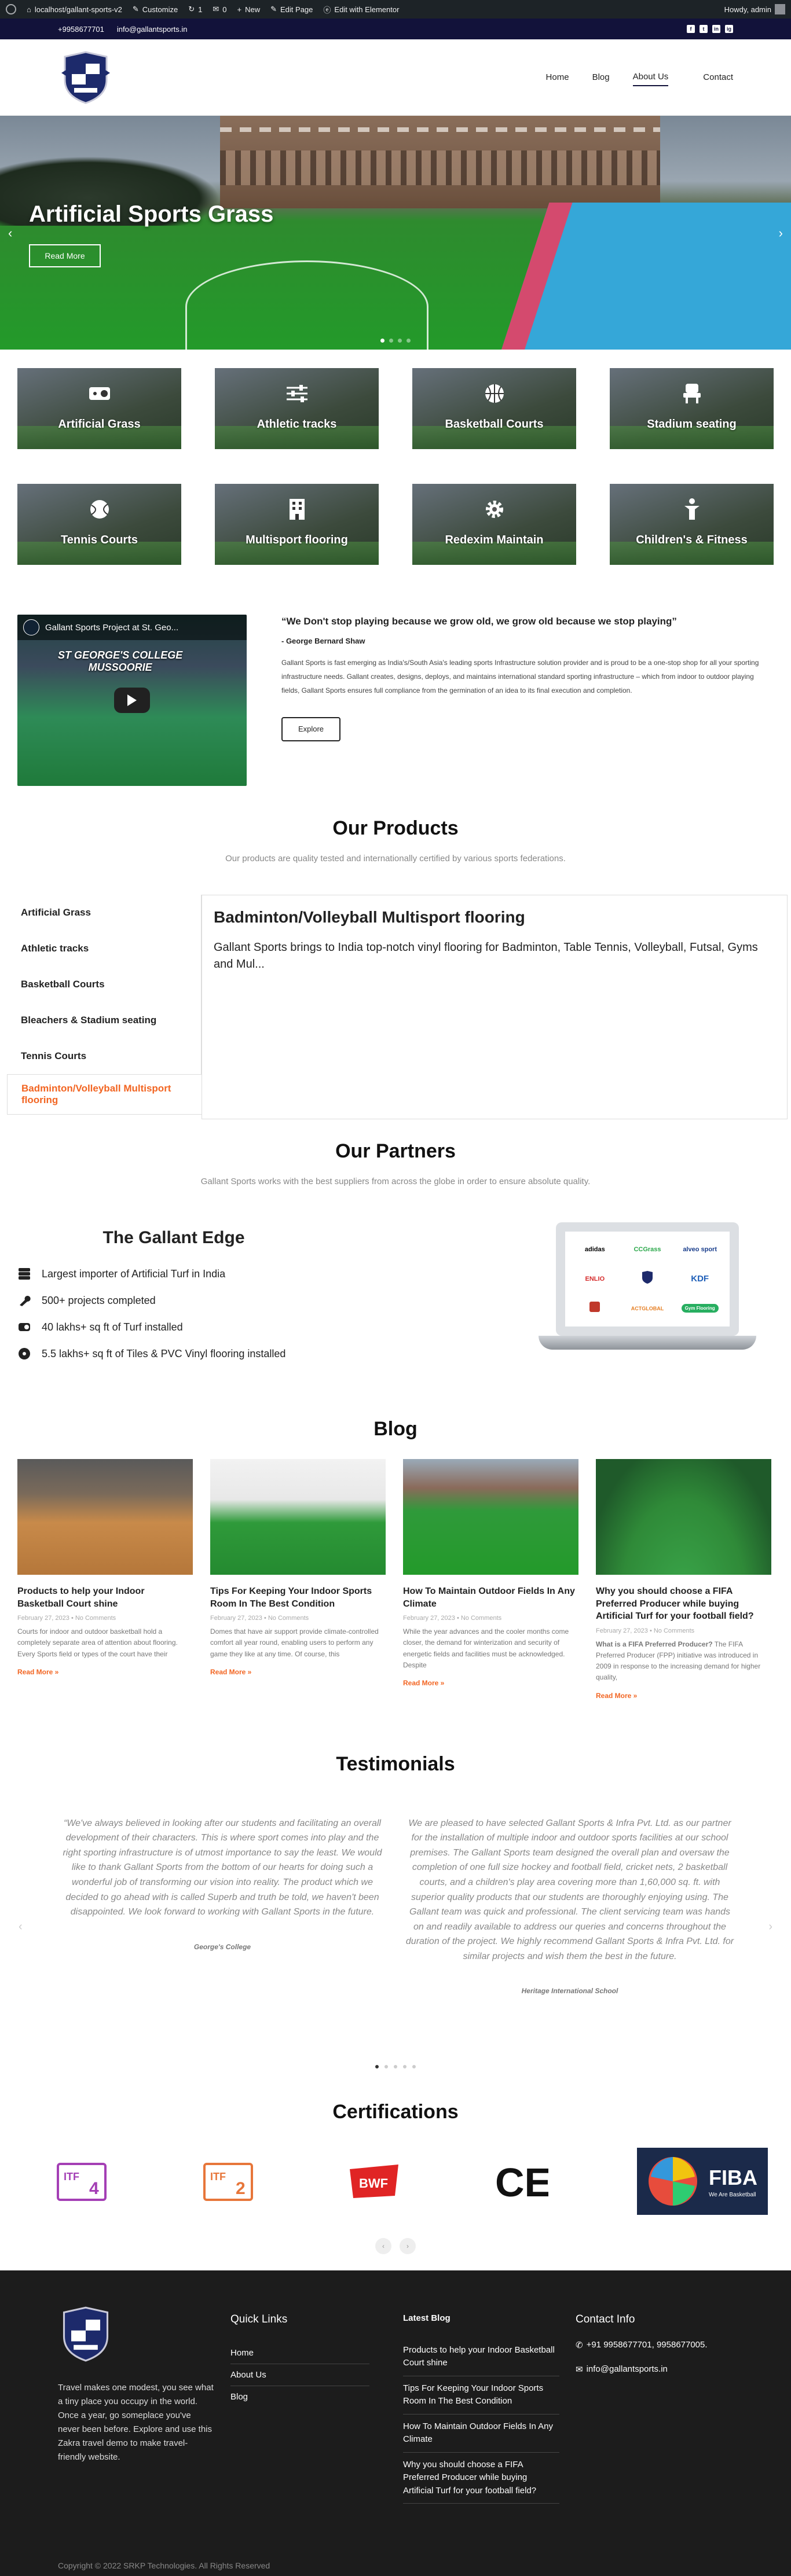  What do you see at coordinates (361, 10) in the screenshot?
I see `admin-edit-elementor: ⓔ Edit with Elementor` at bounding box center [361, 10].